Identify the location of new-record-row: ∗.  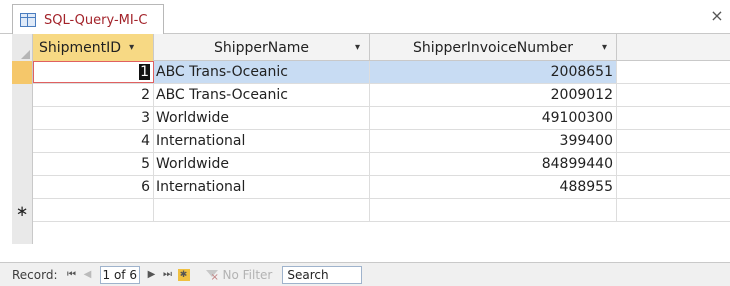
(371, 210).